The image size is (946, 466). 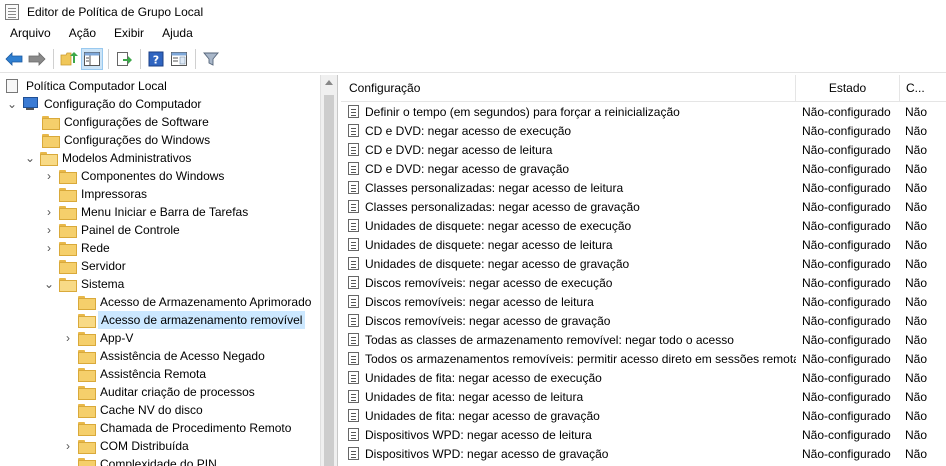 What do you see at coordinates (81, 33) in the screenshot?
I see `menu-acao: Ação` at bounding box center [81, 33].